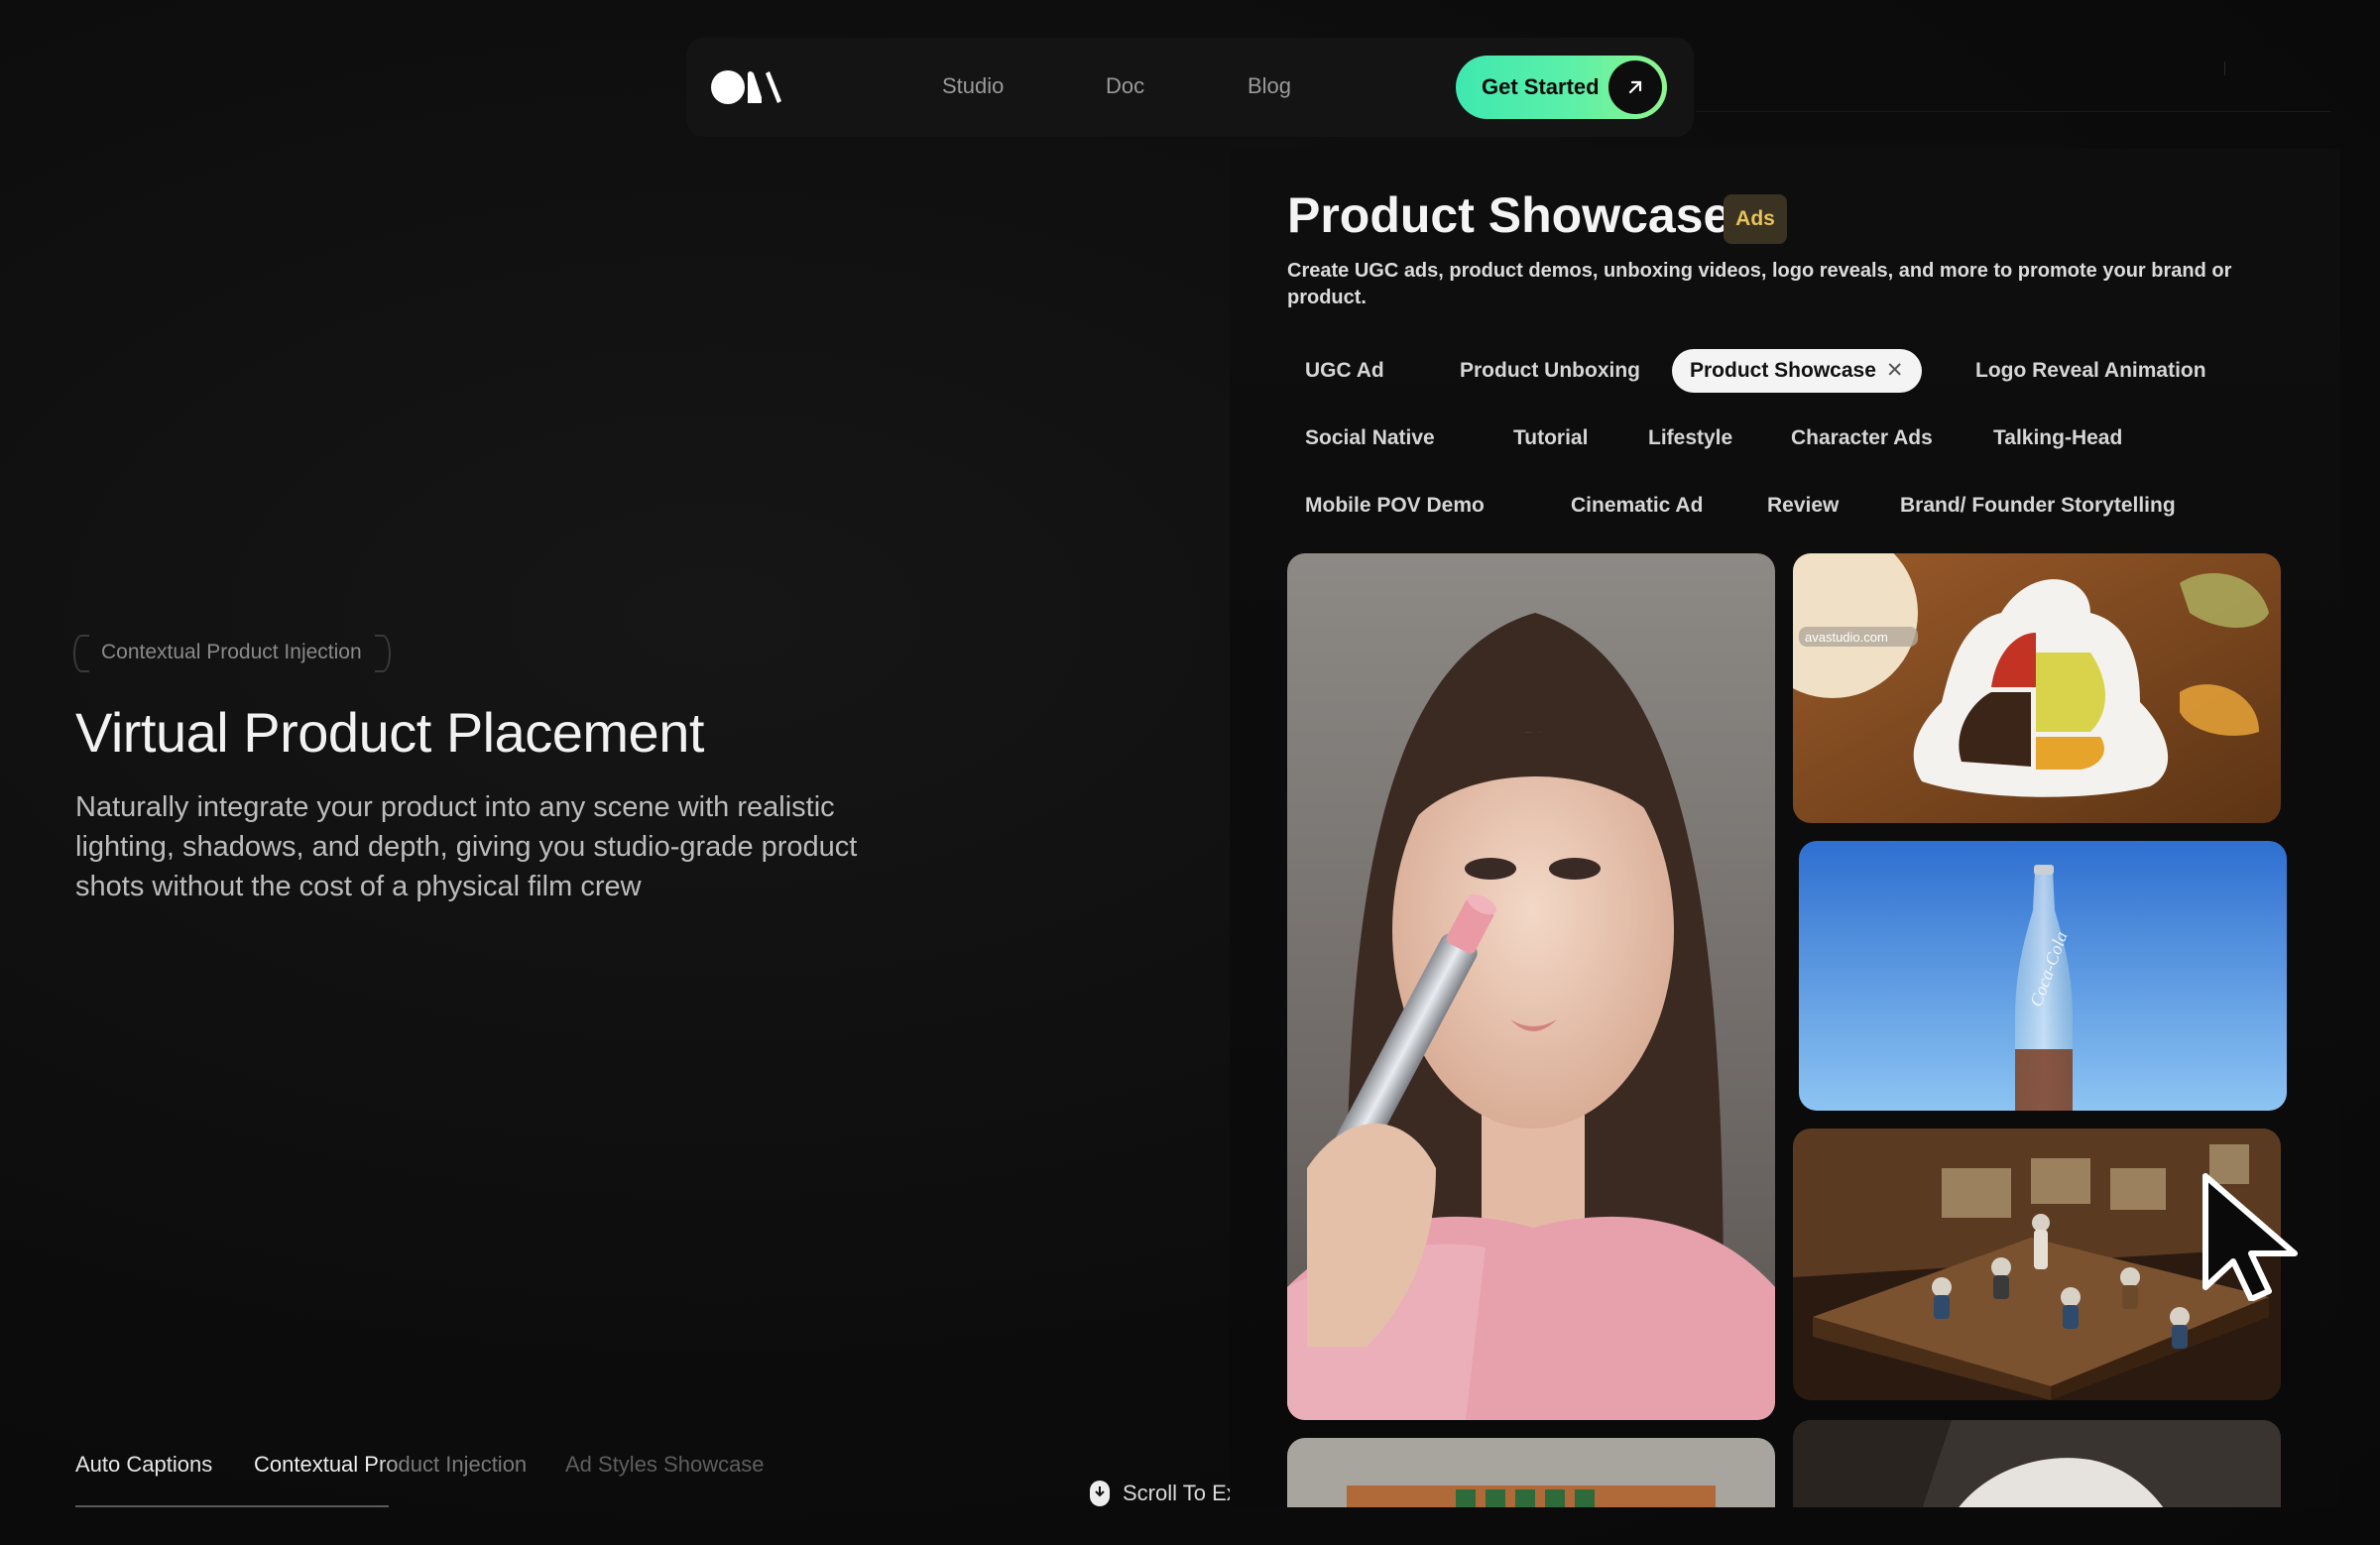 This screenshot has width=2380, height=1545. I want to click on get-started-label: Get Started, so click(1541, 86).